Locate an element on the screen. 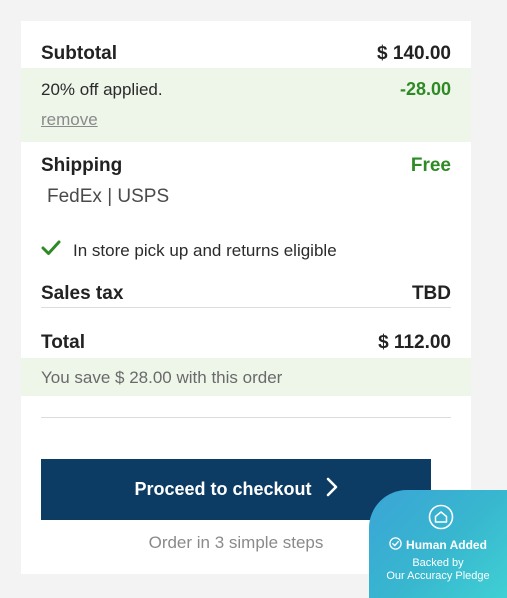 The width and height of the screenshot is (507, 598). pickup-text: In store pick up and returns eligible is located at coordinates (205, 250).